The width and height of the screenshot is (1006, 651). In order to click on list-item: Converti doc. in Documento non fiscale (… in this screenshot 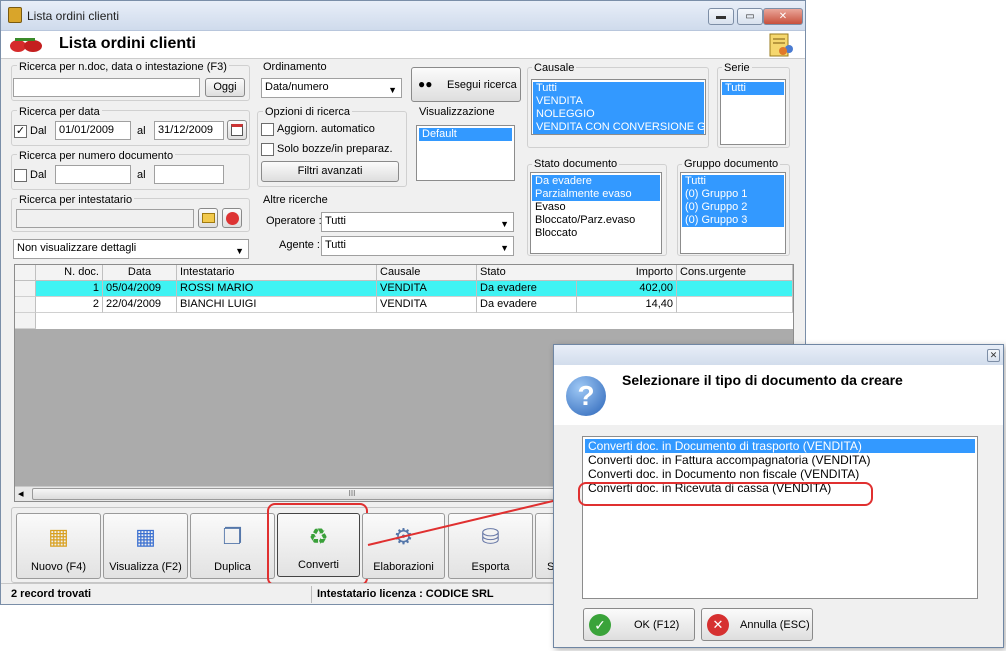, I will do `click(780, 474)`.